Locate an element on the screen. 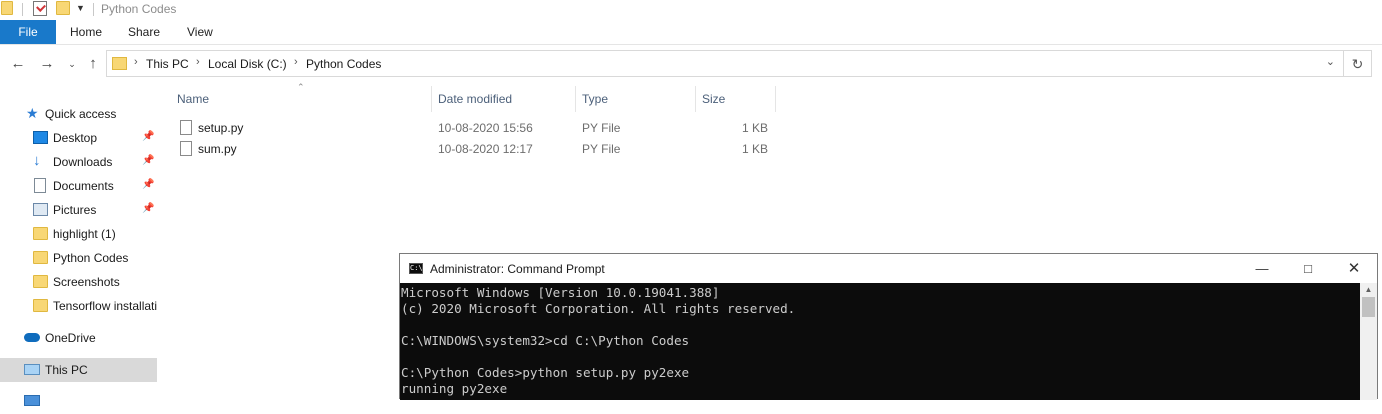 The width and height of the screenshot is (1382, 414). cmd-window-title: Administrator: Command Prompt is located at coordinates (517, 269).